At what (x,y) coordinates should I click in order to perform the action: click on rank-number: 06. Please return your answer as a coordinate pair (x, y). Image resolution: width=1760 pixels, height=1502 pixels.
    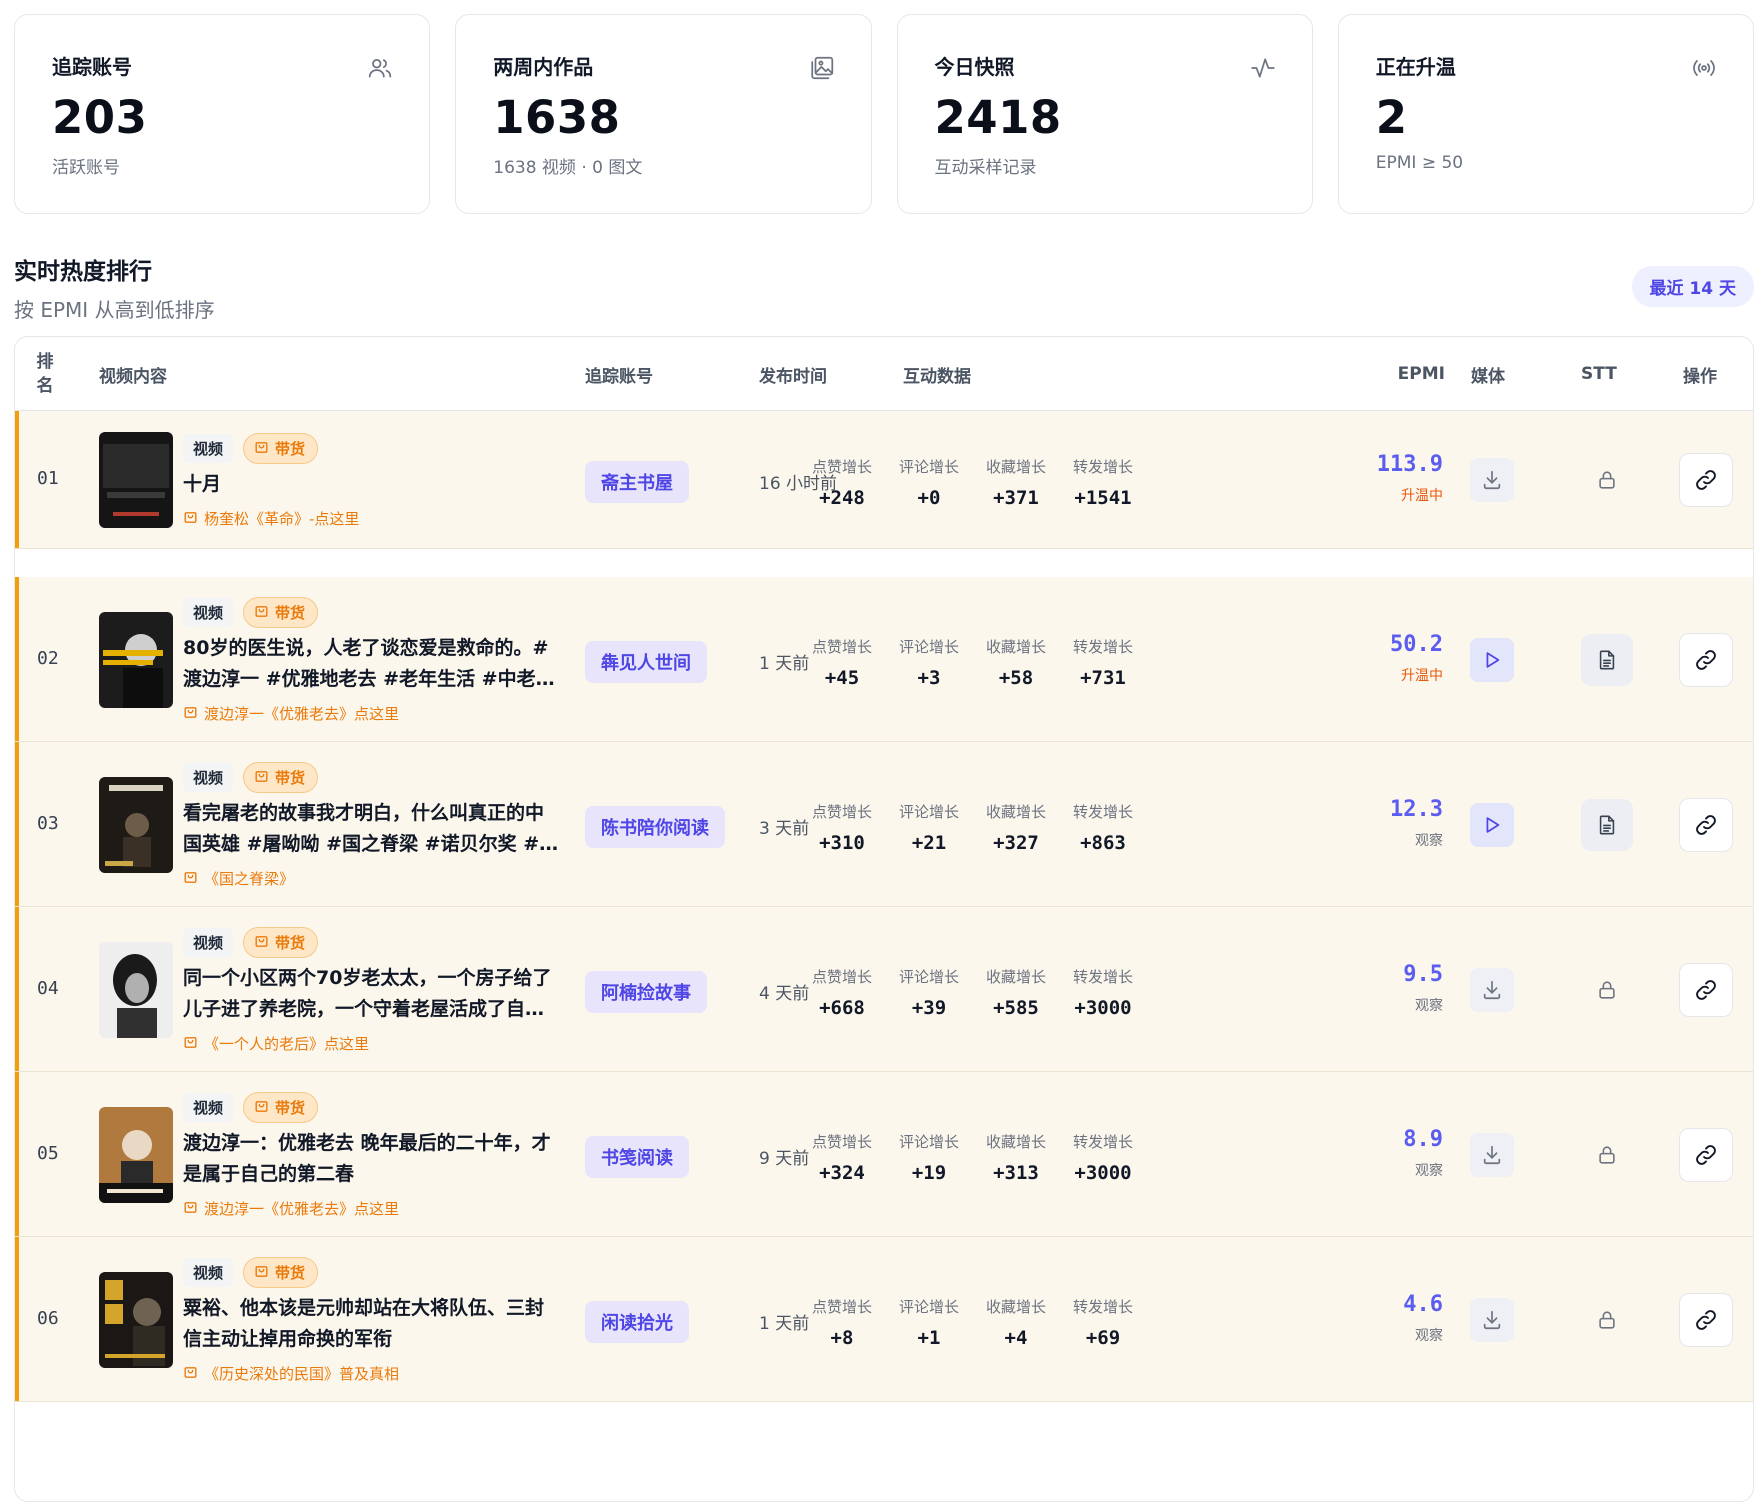
    Looking at the image, I should click on (48, 1318).